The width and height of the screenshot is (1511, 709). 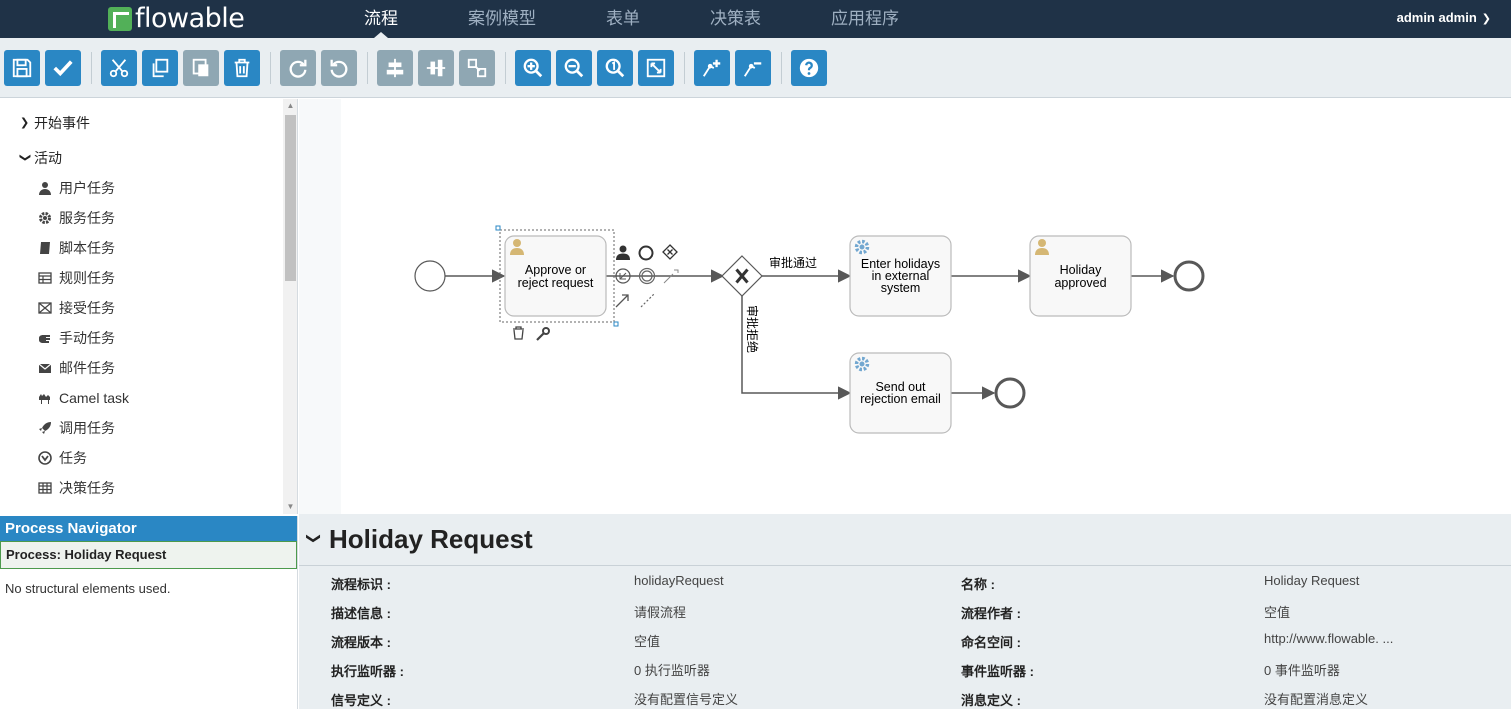 What do you see at coordinates (622, 301) in the screenshot?
I see `connect-sequence-flow-icon` at bounding box center [622, 301].